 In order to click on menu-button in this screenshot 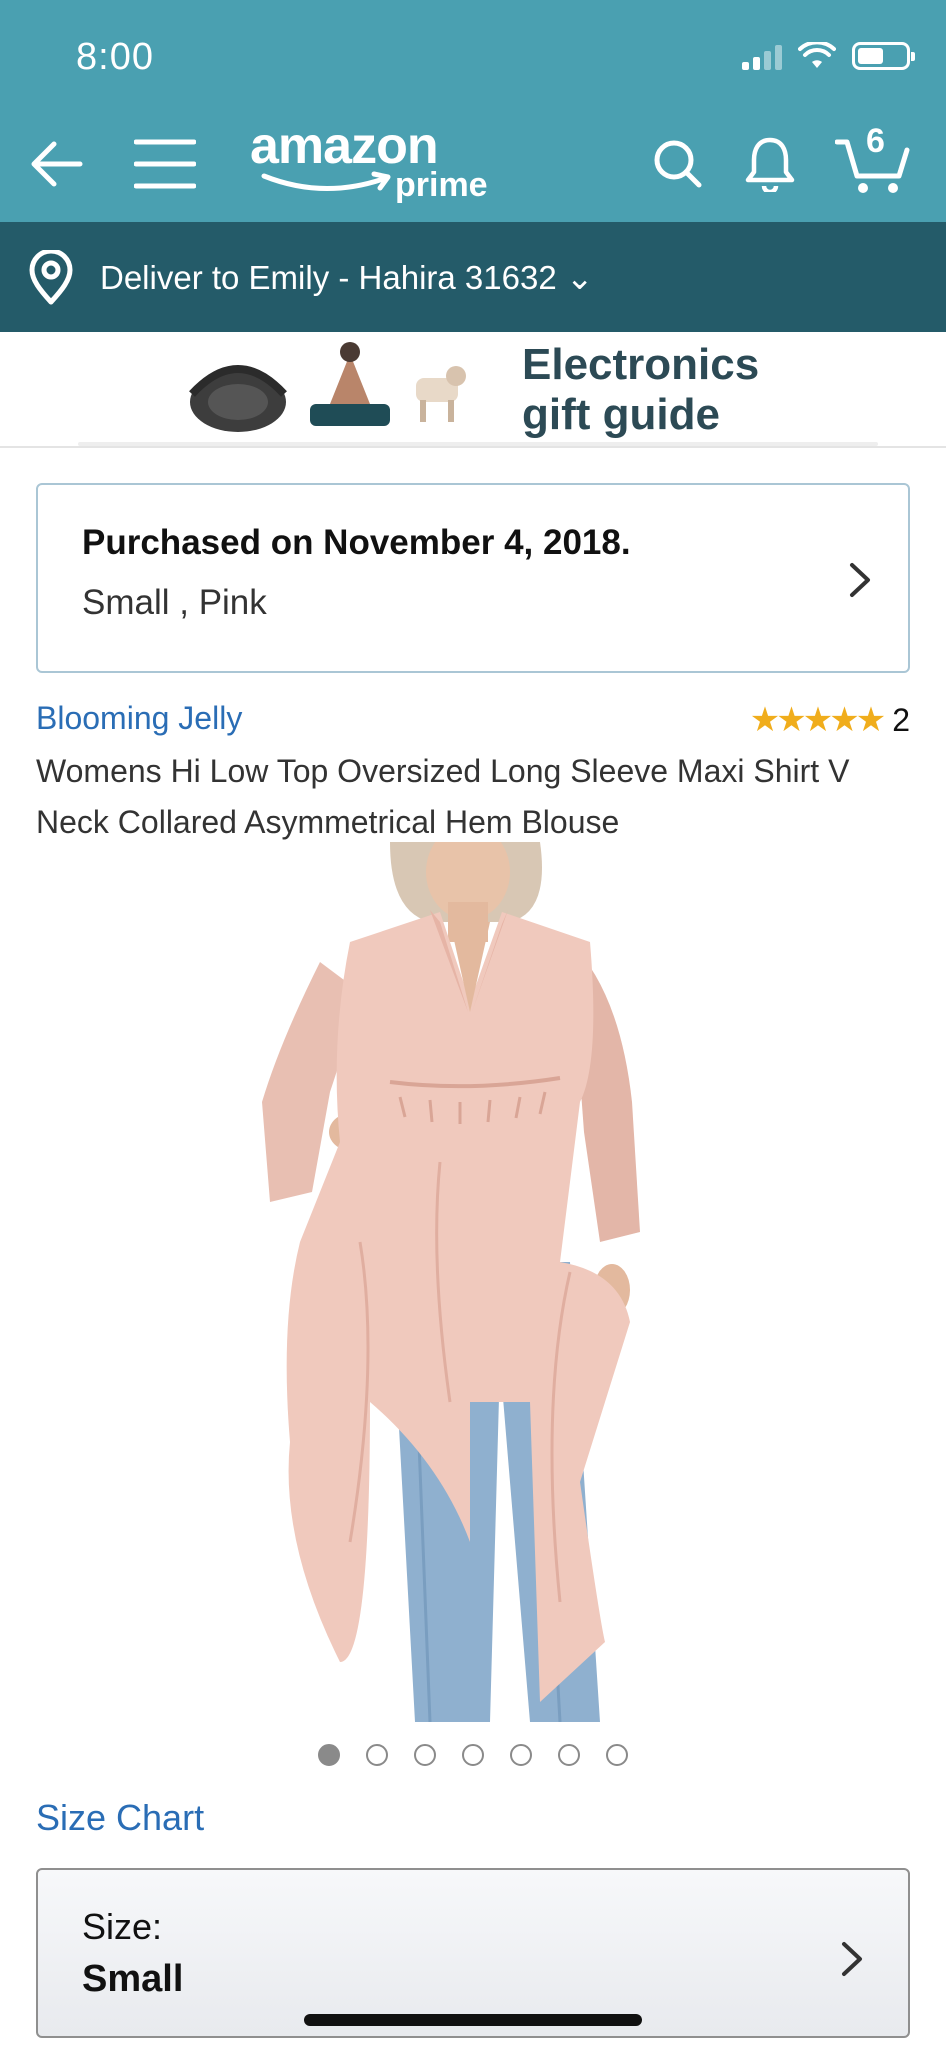, I will do `click(165, 164)`.